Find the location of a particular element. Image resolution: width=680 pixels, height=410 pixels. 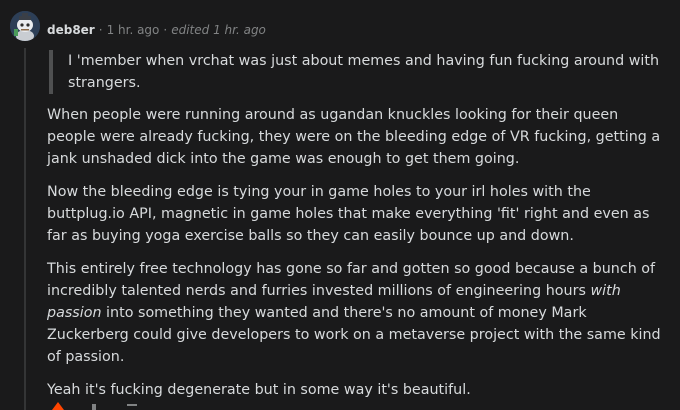

action-icon is located at coordinates (94, 407).